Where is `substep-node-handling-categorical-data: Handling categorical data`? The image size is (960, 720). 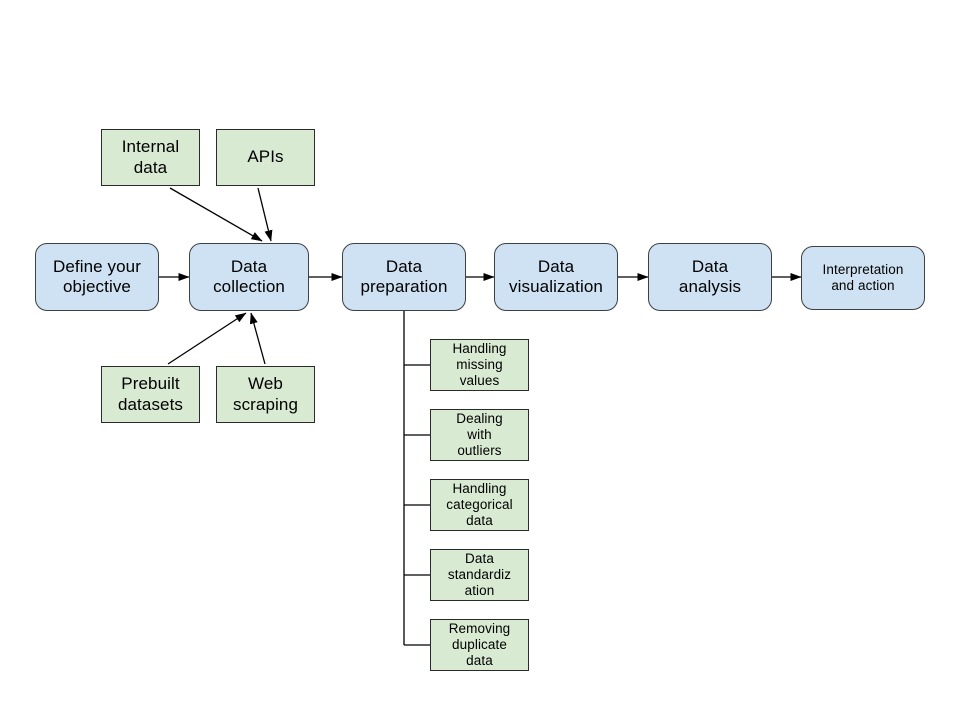
substep-node-handling-categorical-data: Handling categorical data is located at coordinates (479, 505).